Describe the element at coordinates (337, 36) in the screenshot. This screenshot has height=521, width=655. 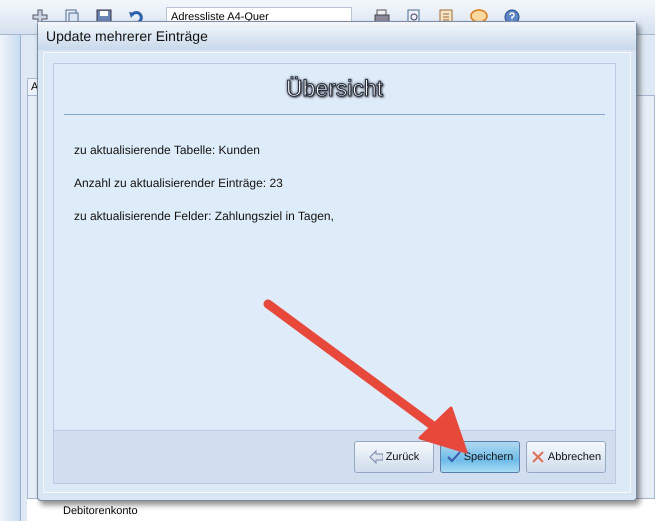
I see `window-title: Update mehrerer Einträge` at that location.